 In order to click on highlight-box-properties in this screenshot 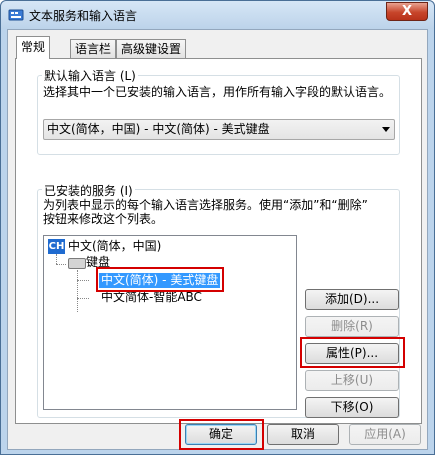, I will do `click(352, 352)`.